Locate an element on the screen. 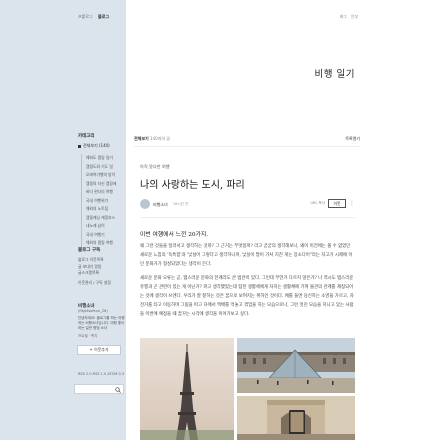  arc-de-triomphe-image is located at coordinates (296, 418).